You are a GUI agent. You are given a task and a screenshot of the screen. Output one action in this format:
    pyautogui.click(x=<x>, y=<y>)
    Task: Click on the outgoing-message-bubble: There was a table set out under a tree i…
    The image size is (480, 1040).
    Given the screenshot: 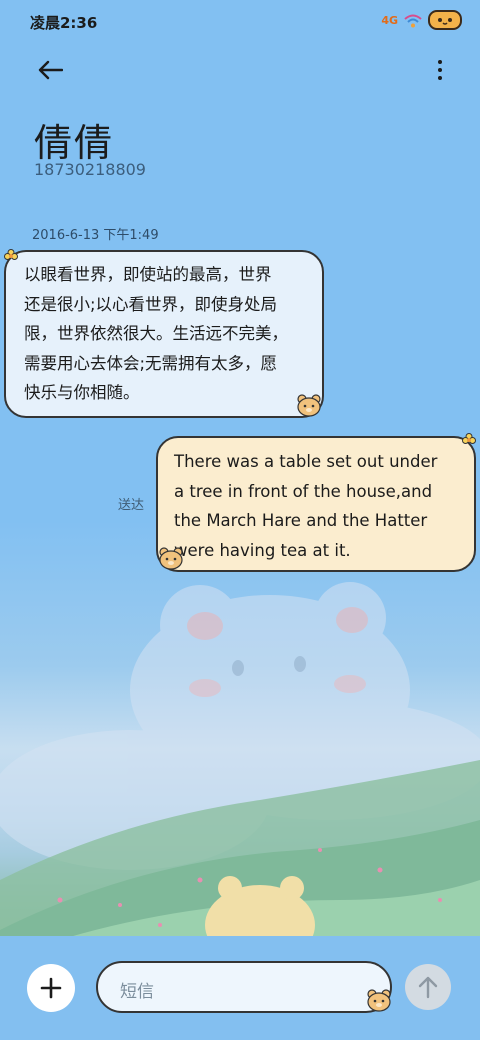 What is the action you would take?
    pyautogui.click(x=316, y=504)
    